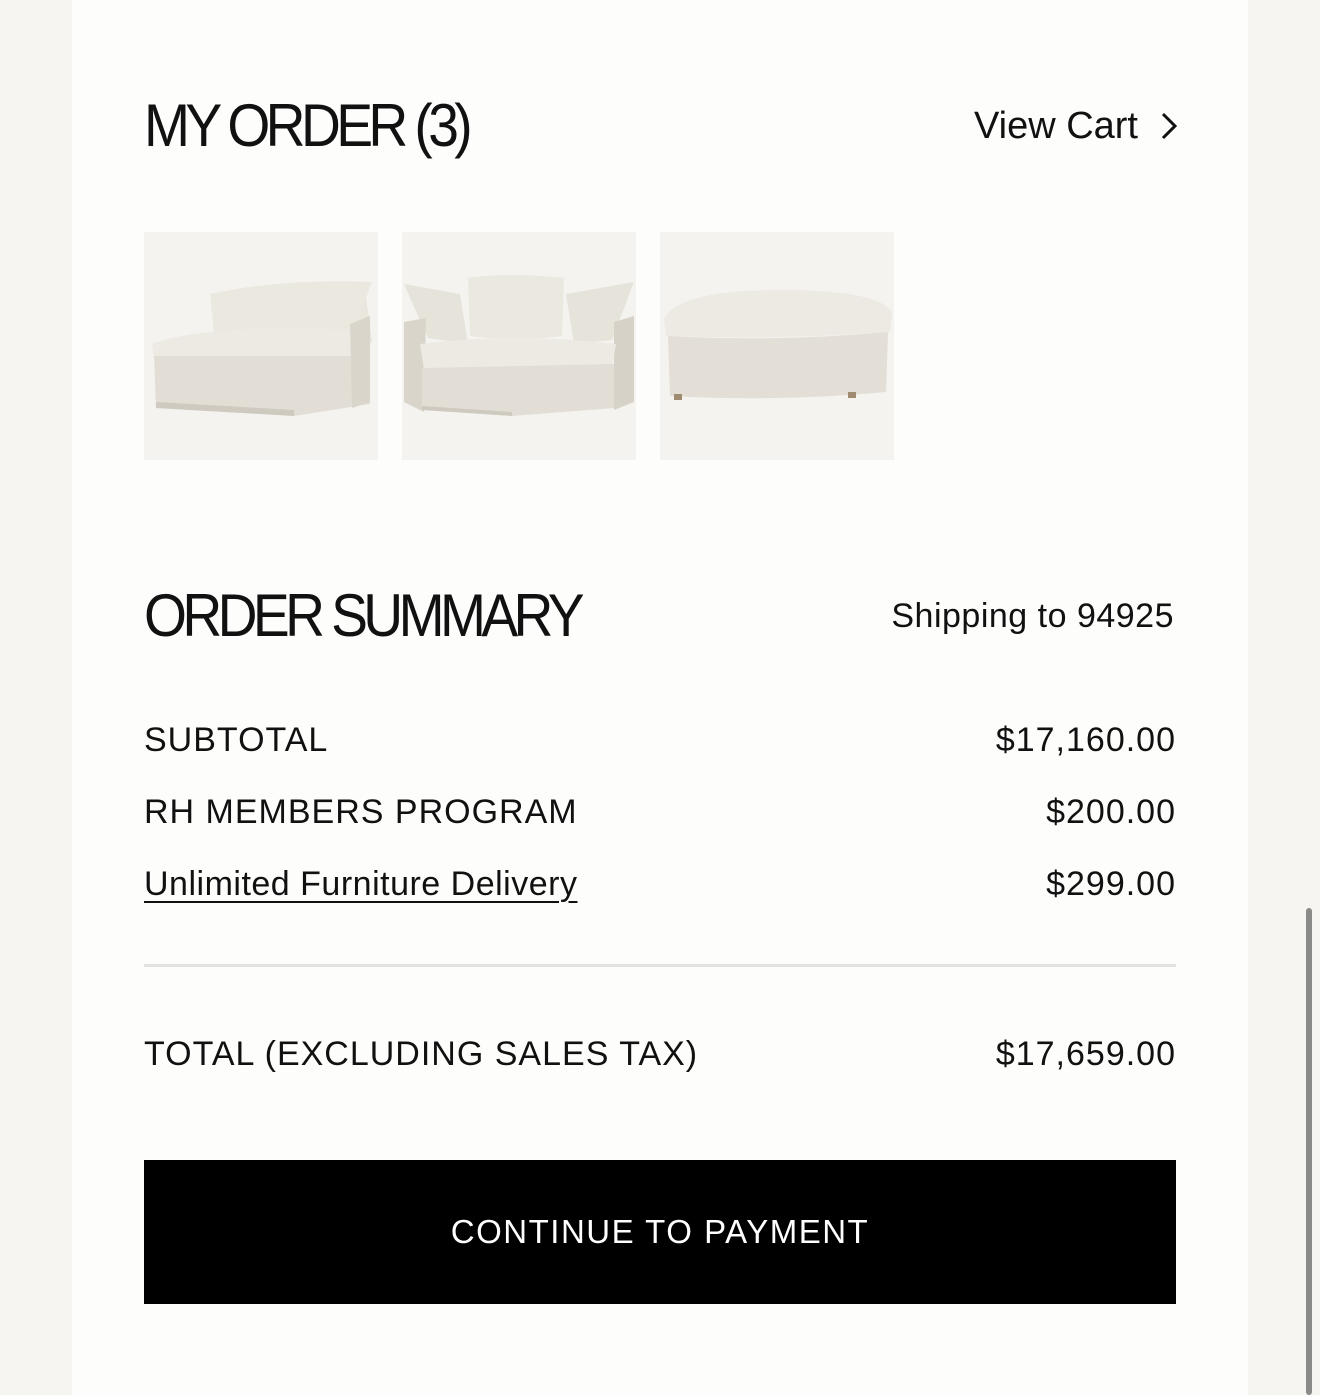 The height and width of the screenshot is (1395, 1320). Describe the element at coordinates (1309, 1151) in the screenshot. I see `scrollbar` at that location.